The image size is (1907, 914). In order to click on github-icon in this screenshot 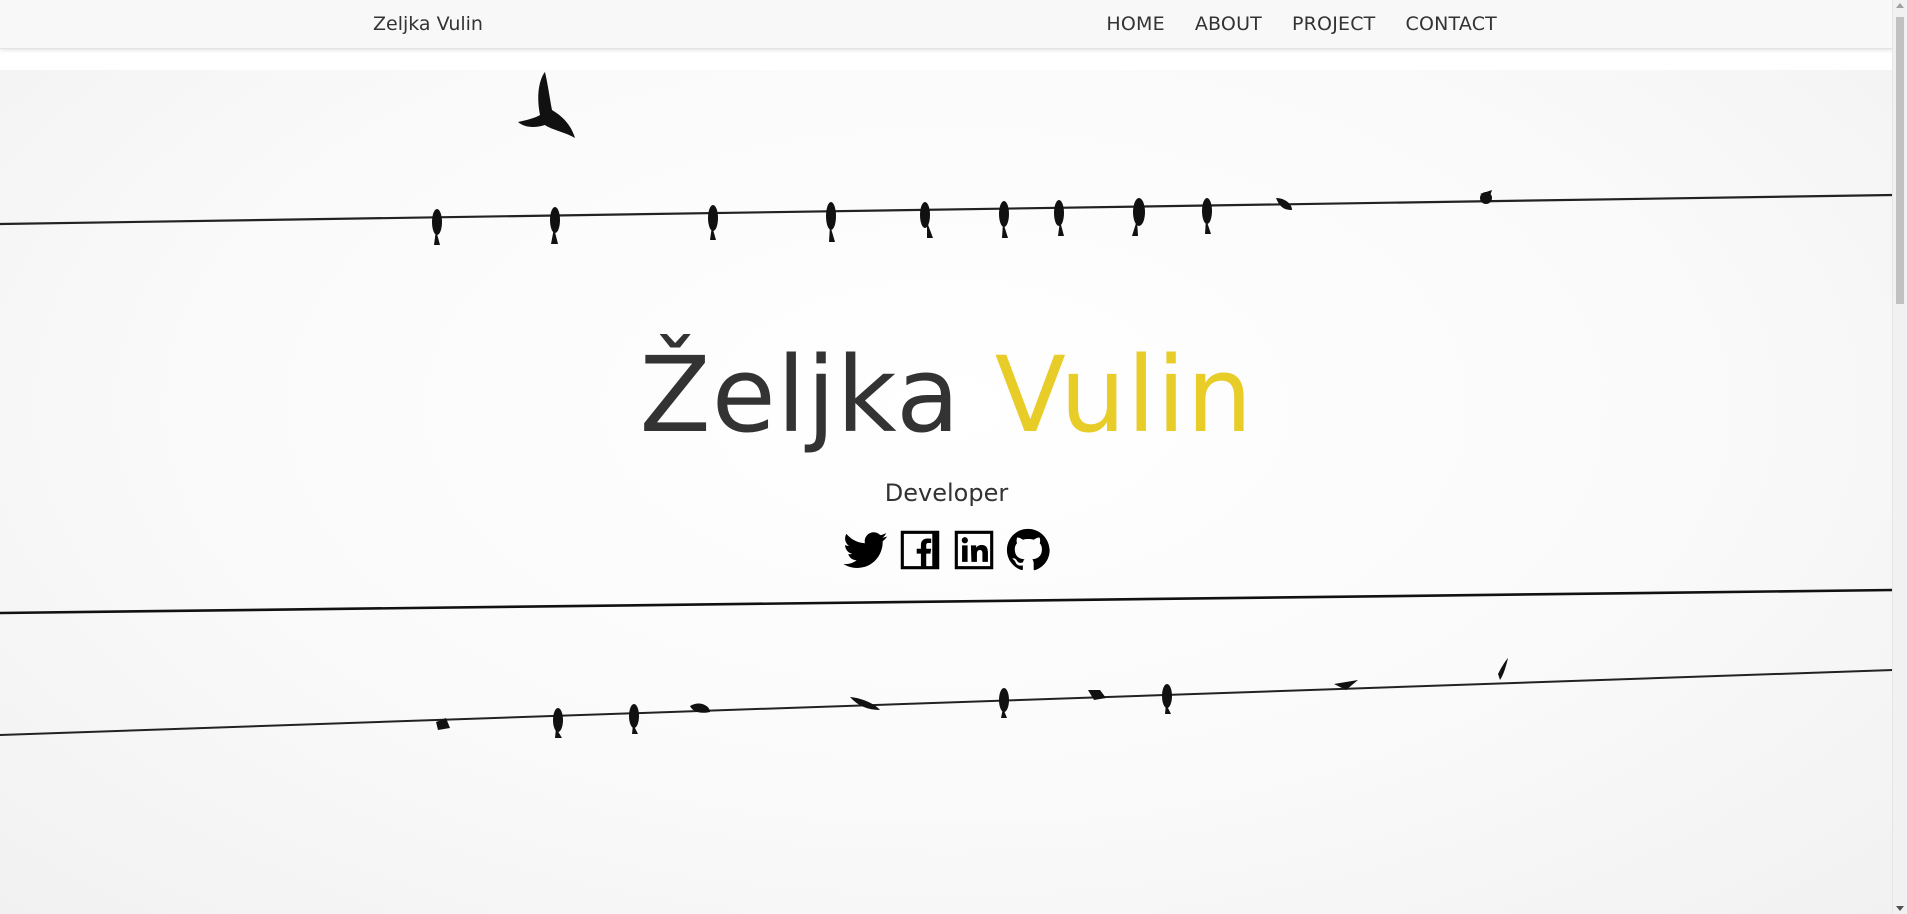, I will do `click(1028, 549)`.